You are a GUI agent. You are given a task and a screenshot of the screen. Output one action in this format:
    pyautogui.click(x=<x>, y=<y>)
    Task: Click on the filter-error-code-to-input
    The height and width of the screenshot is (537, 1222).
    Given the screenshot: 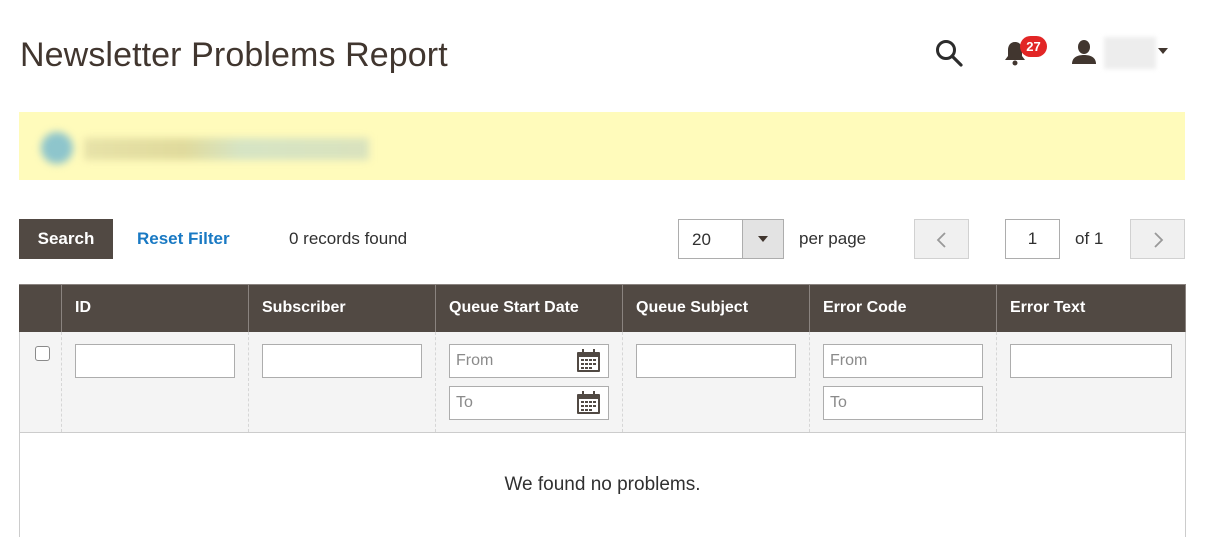 What is the action you would take?
    pyautogui.click(x=903, y=402)
    